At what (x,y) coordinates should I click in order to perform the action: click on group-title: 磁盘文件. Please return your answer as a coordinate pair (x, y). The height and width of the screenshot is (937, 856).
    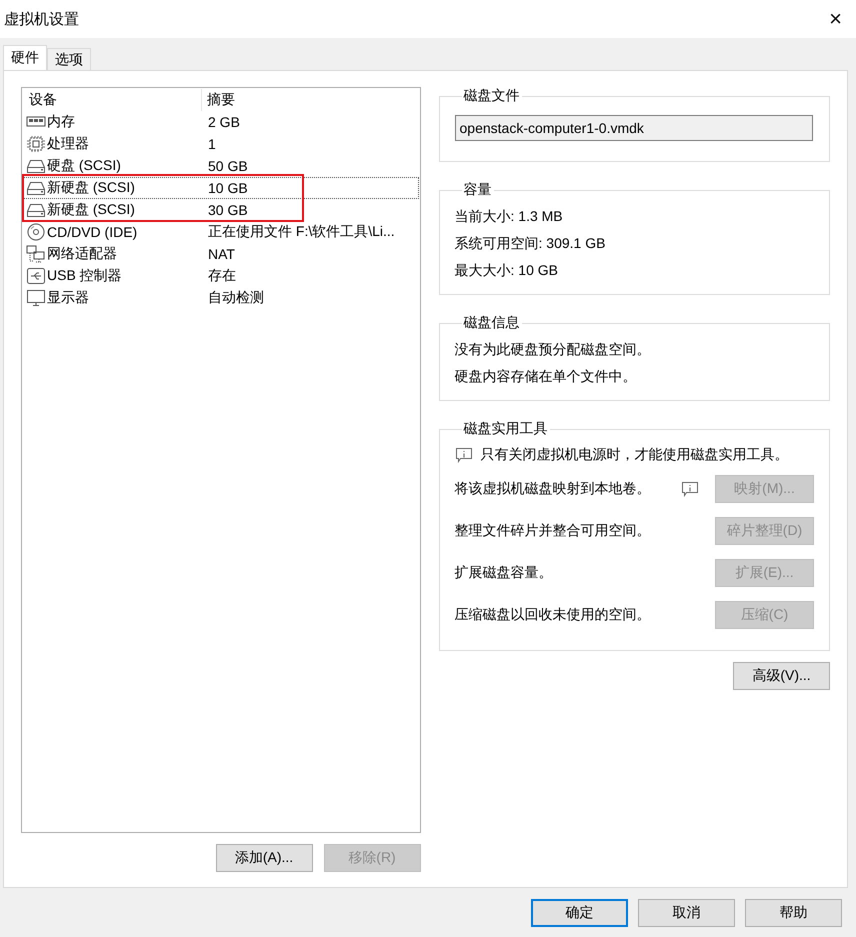
    Looking at the image, I should click on (491, 96).